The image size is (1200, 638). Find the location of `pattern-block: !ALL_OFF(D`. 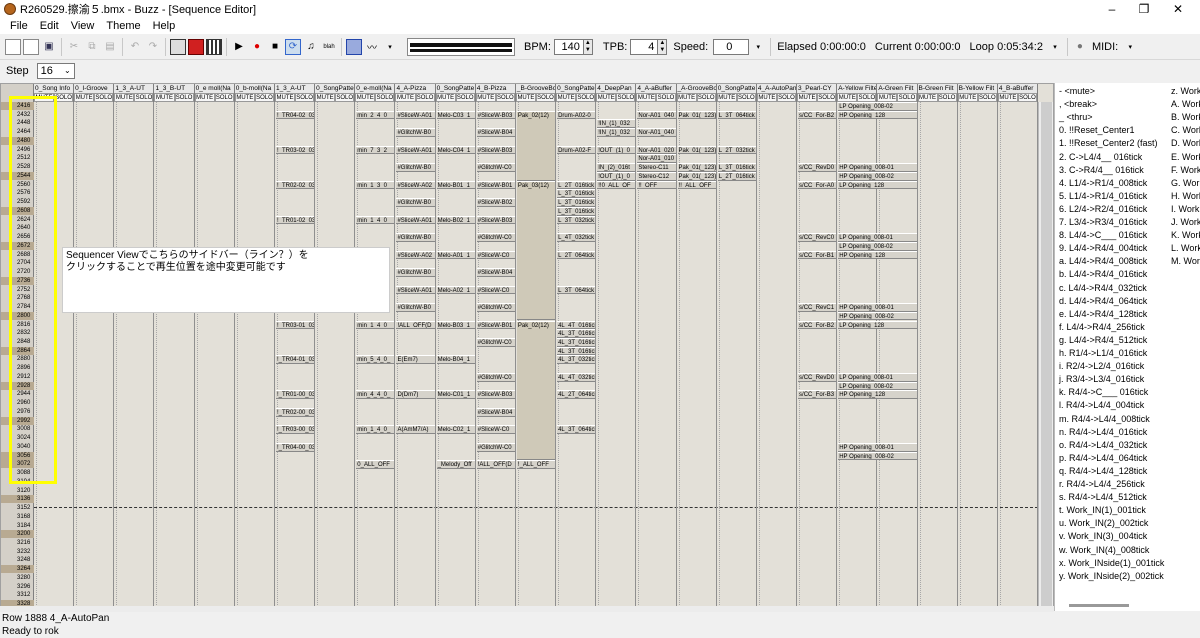

pattern-block: !ALL_OFF(D is located at coordinates (495, 465).